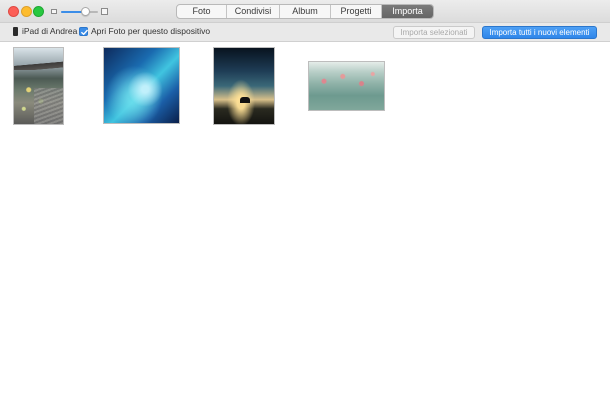  What do you see at coordinates (141, 85) in the screenshot?
I see `photo-thumbnail-milky-way` at bounding box center [141, 85].